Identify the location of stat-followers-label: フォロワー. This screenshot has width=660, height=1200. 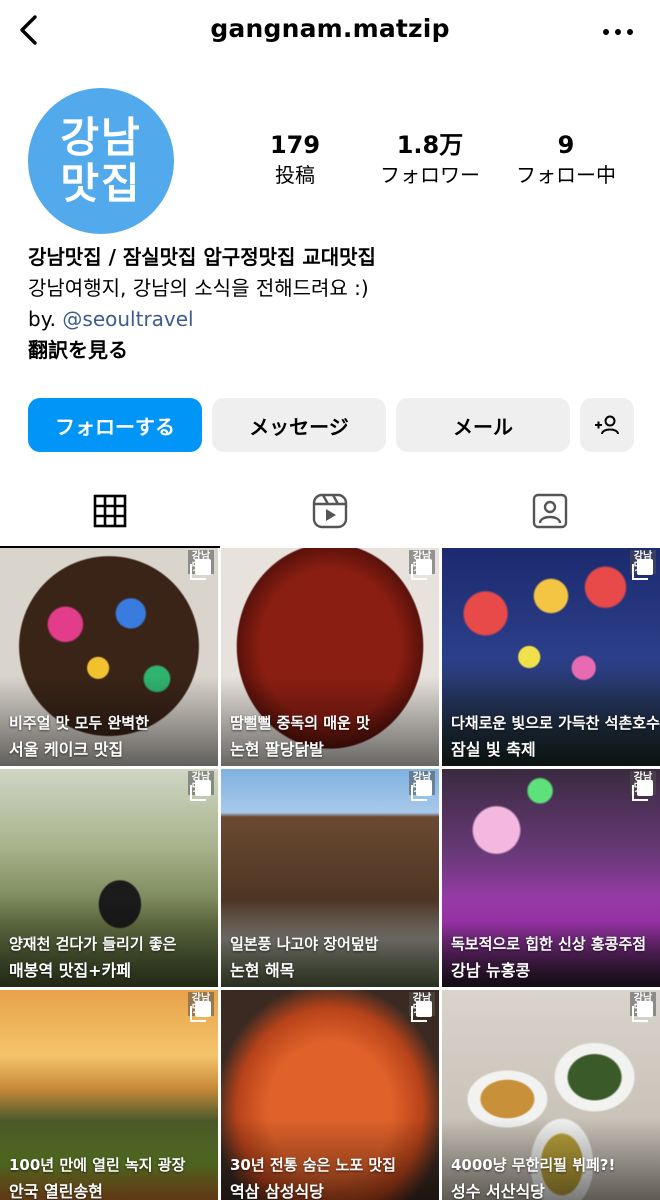
(430, 175).